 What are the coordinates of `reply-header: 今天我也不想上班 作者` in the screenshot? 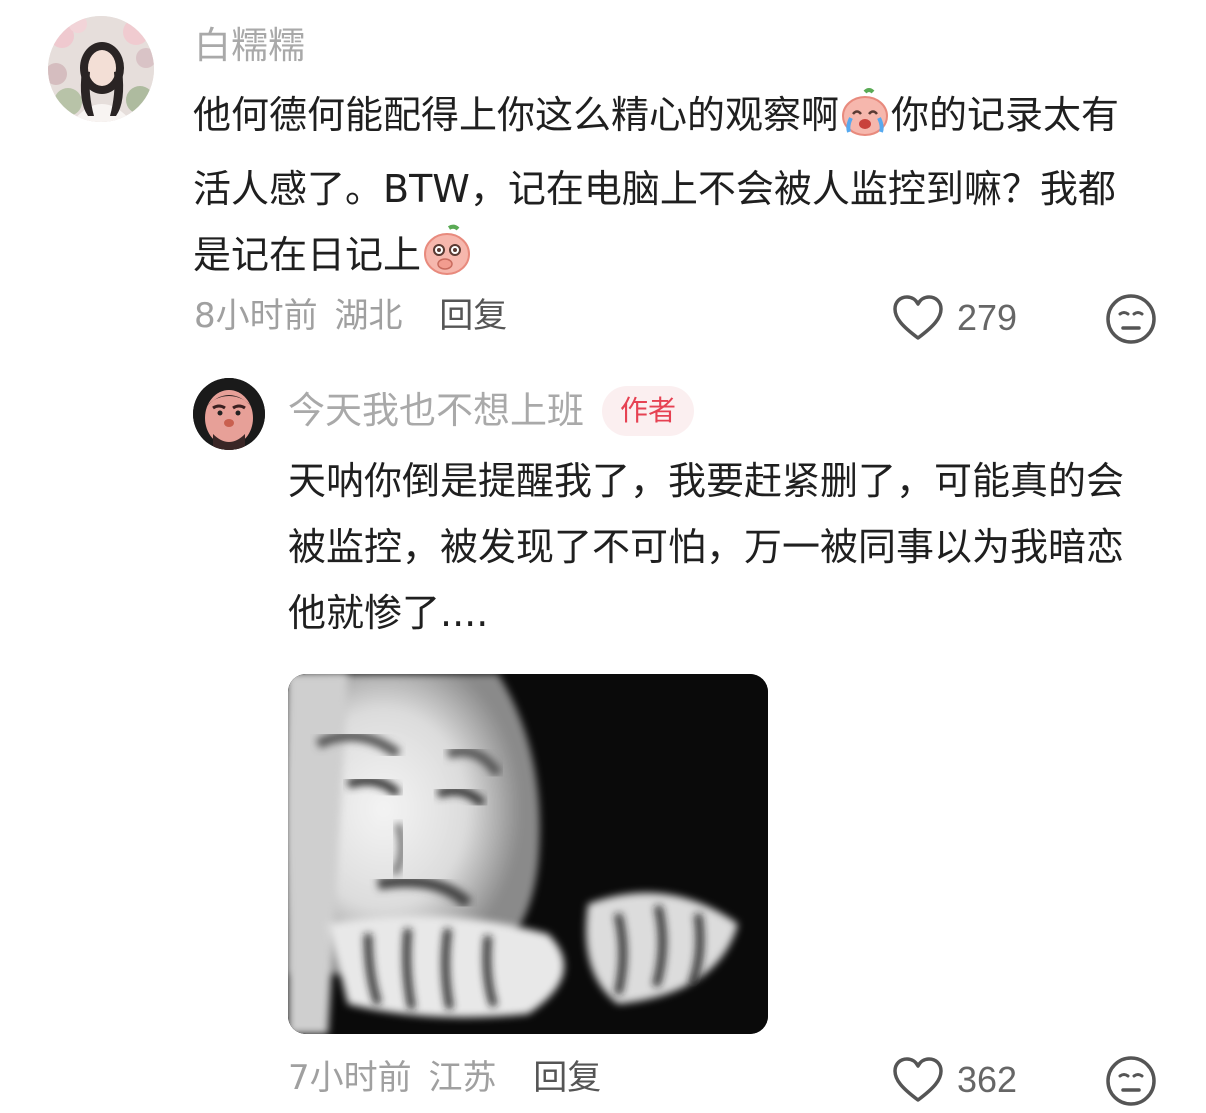 It's located at (491, 411).